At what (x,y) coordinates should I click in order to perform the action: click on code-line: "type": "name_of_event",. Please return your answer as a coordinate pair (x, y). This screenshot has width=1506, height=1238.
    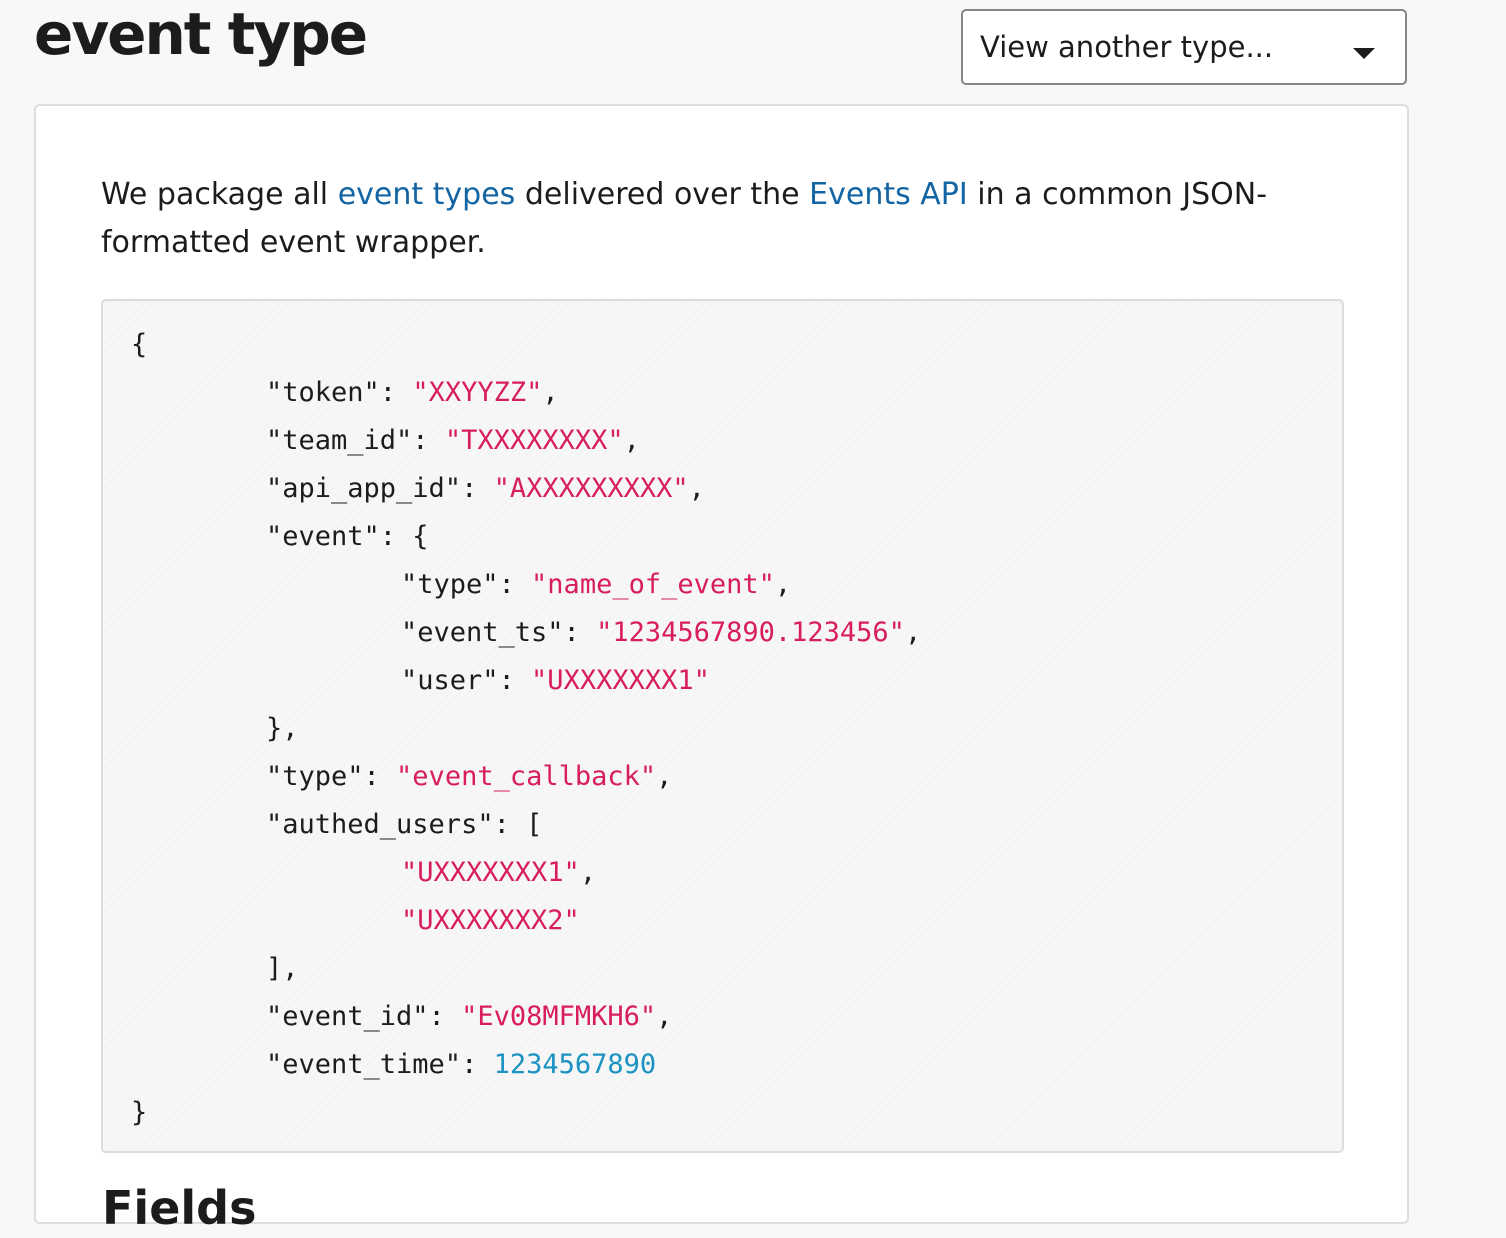
    Looking at the image, I should click on (736, 585).